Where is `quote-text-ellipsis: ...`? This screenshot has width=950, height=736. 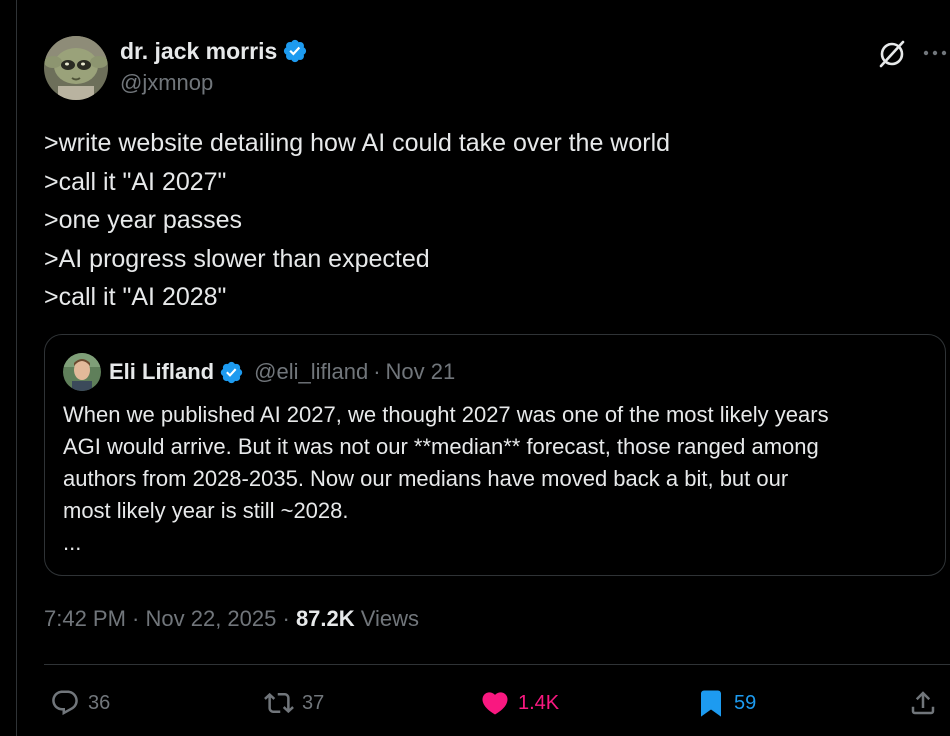
quote-text-ellipsis: ... is located at coordinates (72, 542).